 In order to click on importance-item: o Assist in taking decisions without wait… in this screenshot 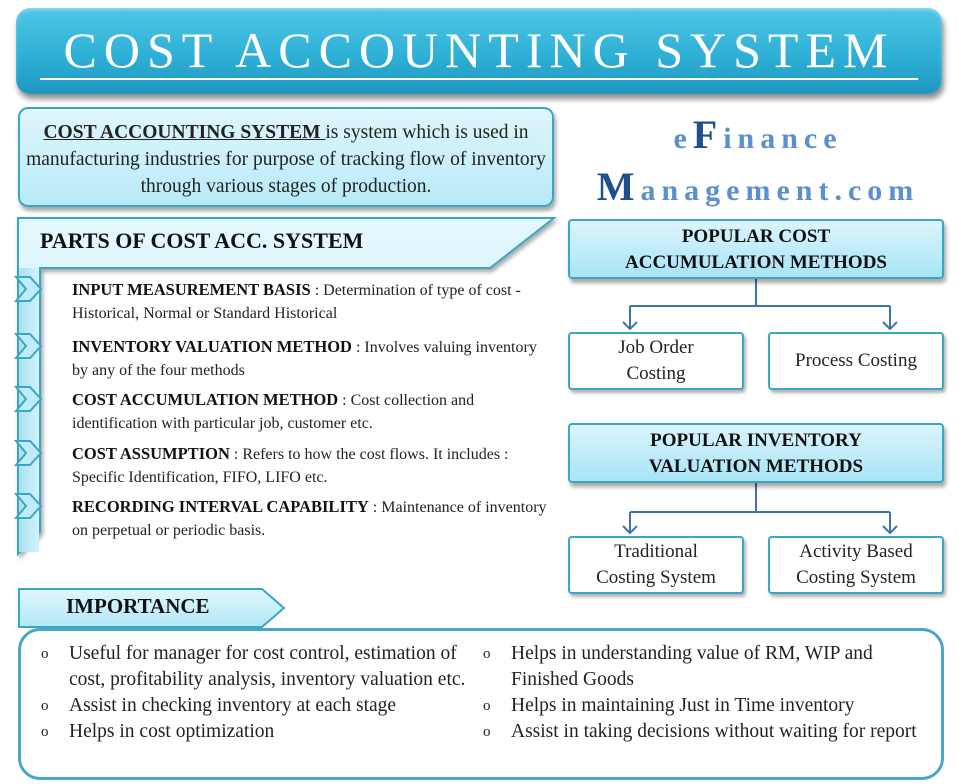, I will do `click(701, 732)`.